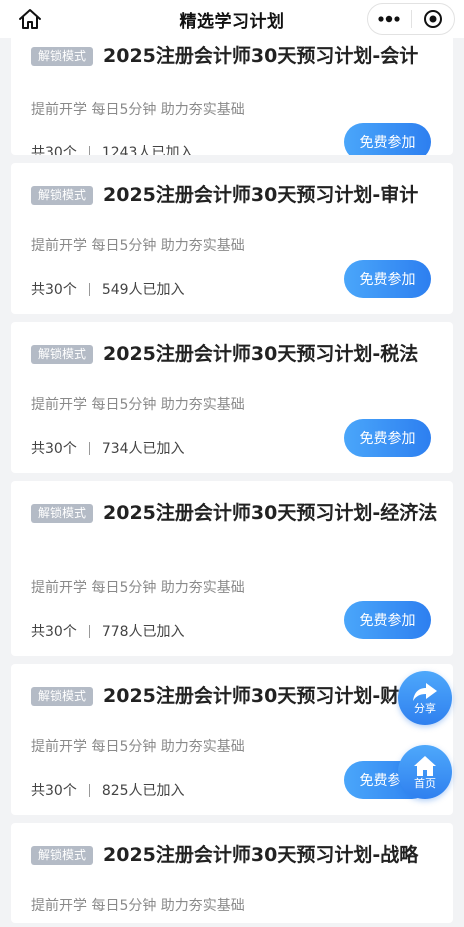 The height and width of the screenshot is (927, 464). I want to click on share-float-button: 分享, so click(425, 698).